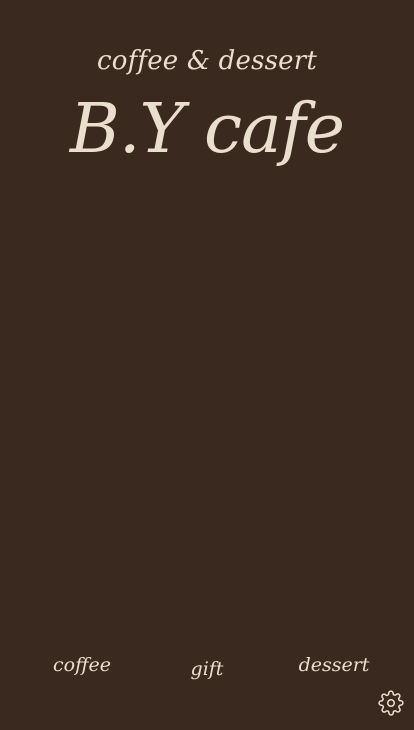 The height and width of the screenshot is (730, 414). I want to click on nav-item-dessert: dessert, so click(334, 665).